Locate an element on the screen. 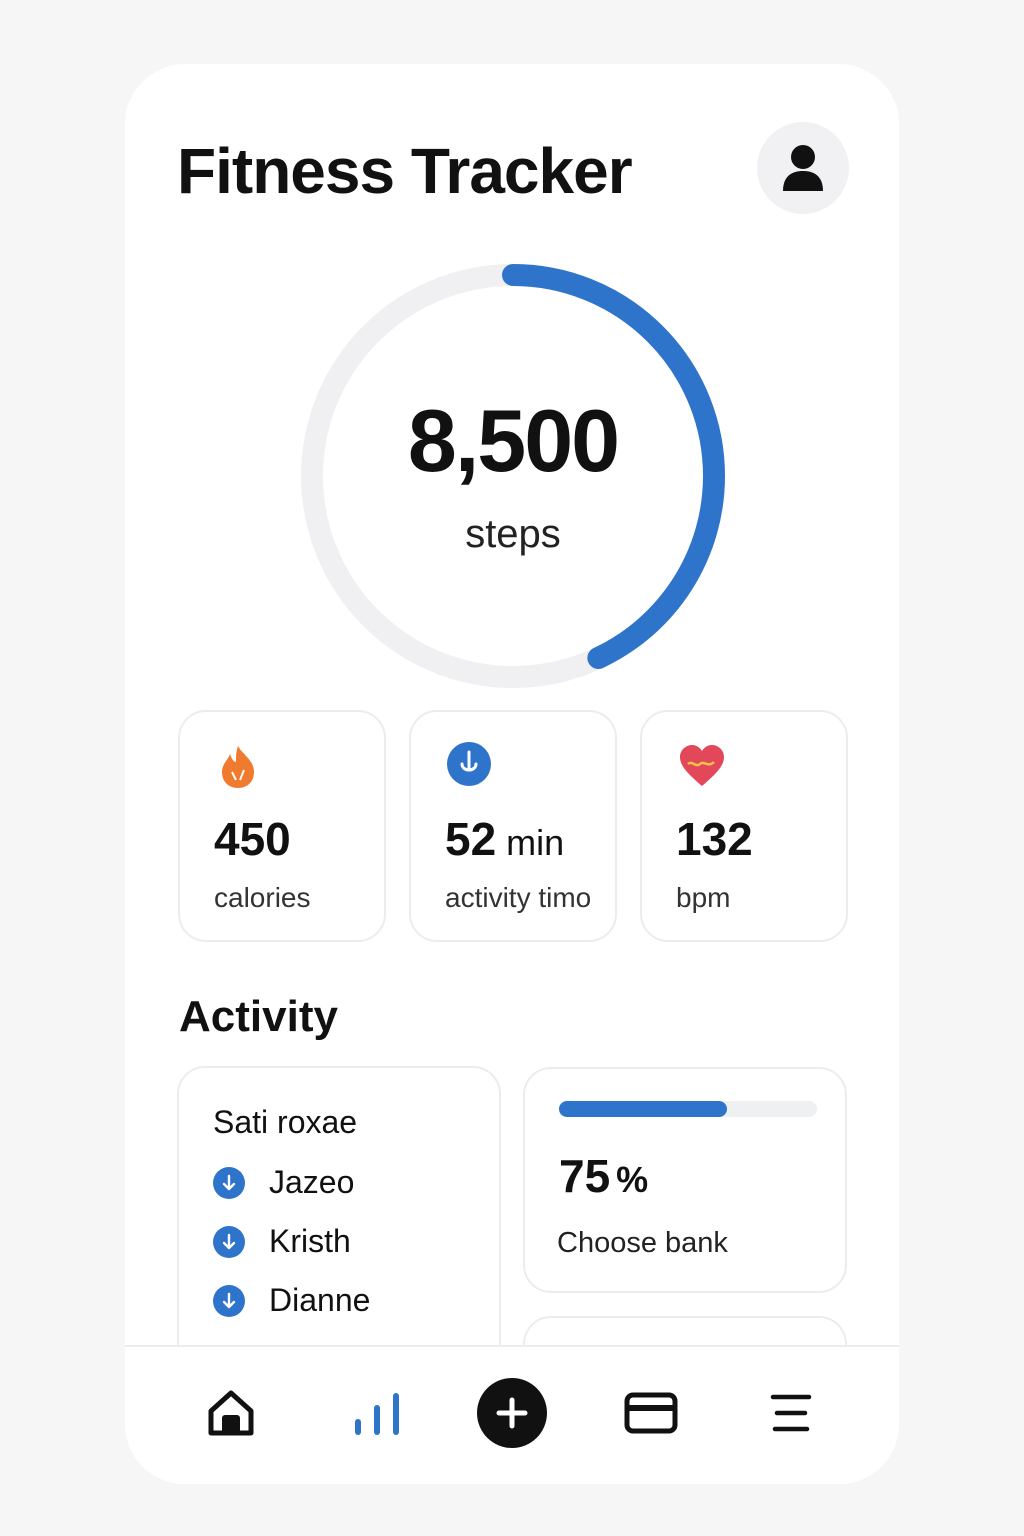 Image resolution: width=1024 pixels, height=1536 pixels. bottom-nav is located at coordinates (512, 1414).